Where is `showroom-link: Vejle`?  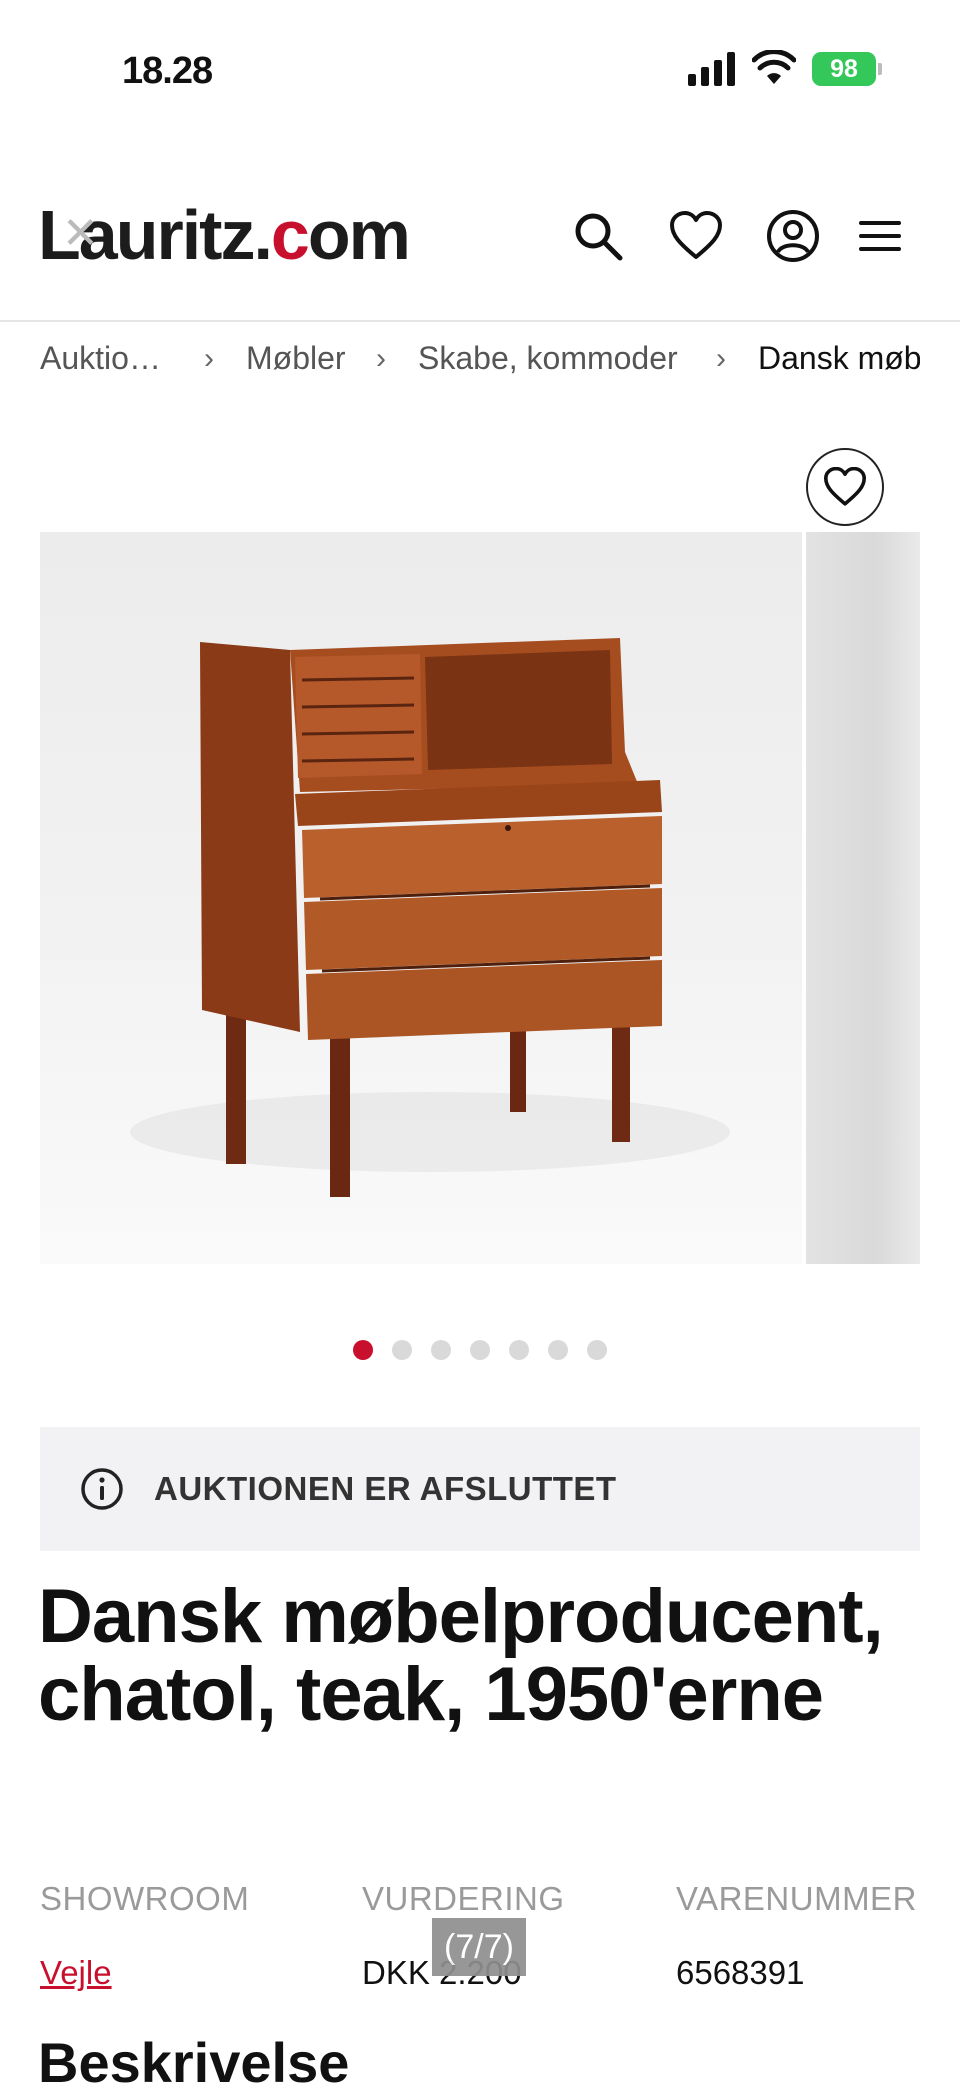
showroom-link: Vejle is located at coordinates (76, 1973).